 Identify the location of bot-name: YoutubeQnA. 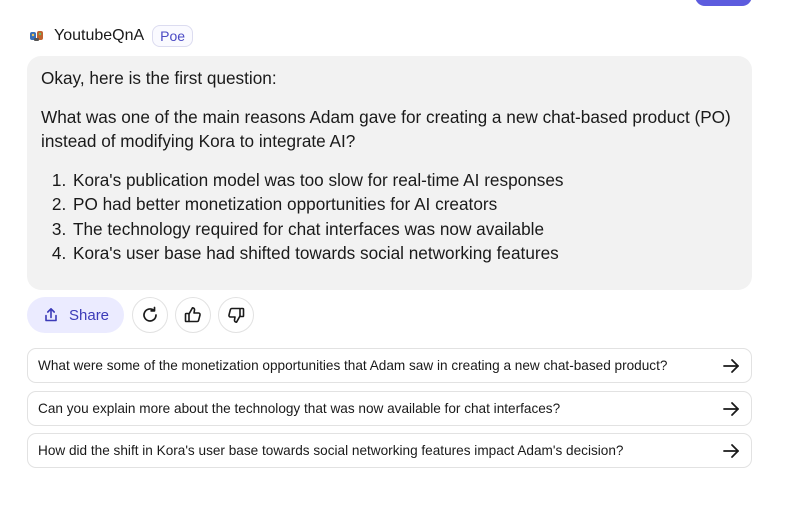
(99, 36).